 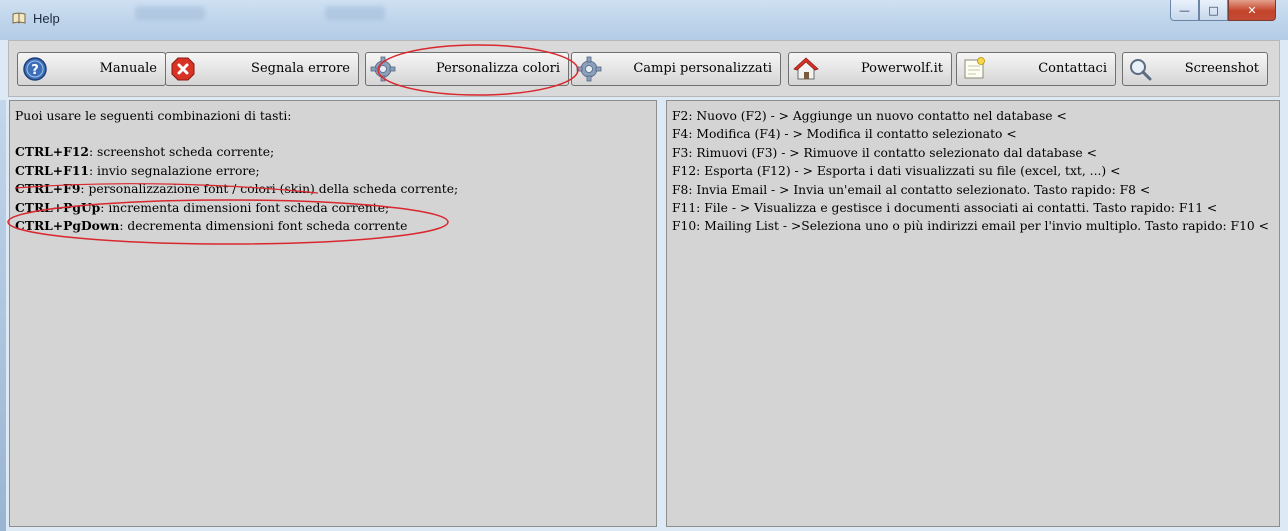 I want to click on close-icon: ✕, so click(x=1252, y=10).